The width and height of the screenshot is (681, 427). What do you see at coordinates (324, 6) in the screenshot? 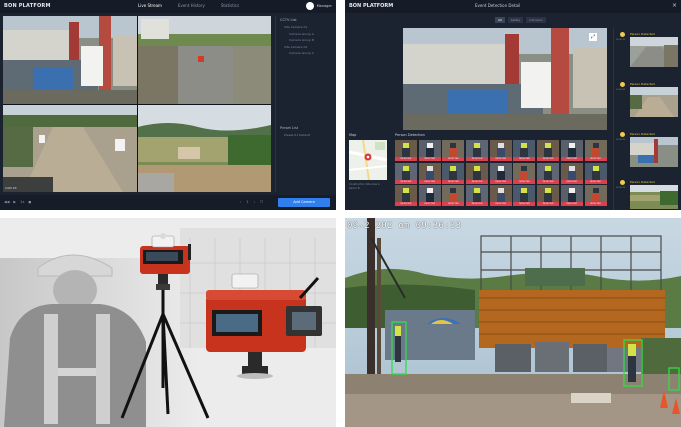
I see `user-name: Manager` at bounding box center [324, 6].